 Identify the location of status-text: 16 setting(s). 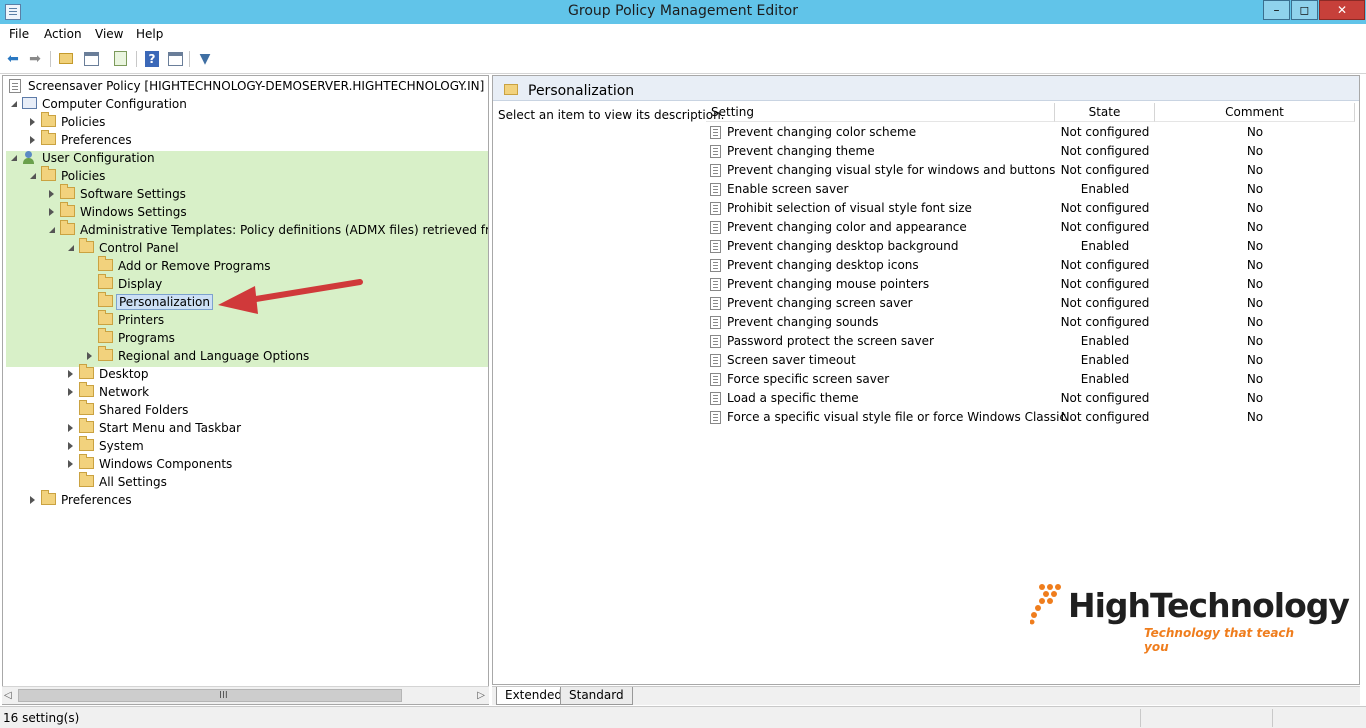
(41, 718).